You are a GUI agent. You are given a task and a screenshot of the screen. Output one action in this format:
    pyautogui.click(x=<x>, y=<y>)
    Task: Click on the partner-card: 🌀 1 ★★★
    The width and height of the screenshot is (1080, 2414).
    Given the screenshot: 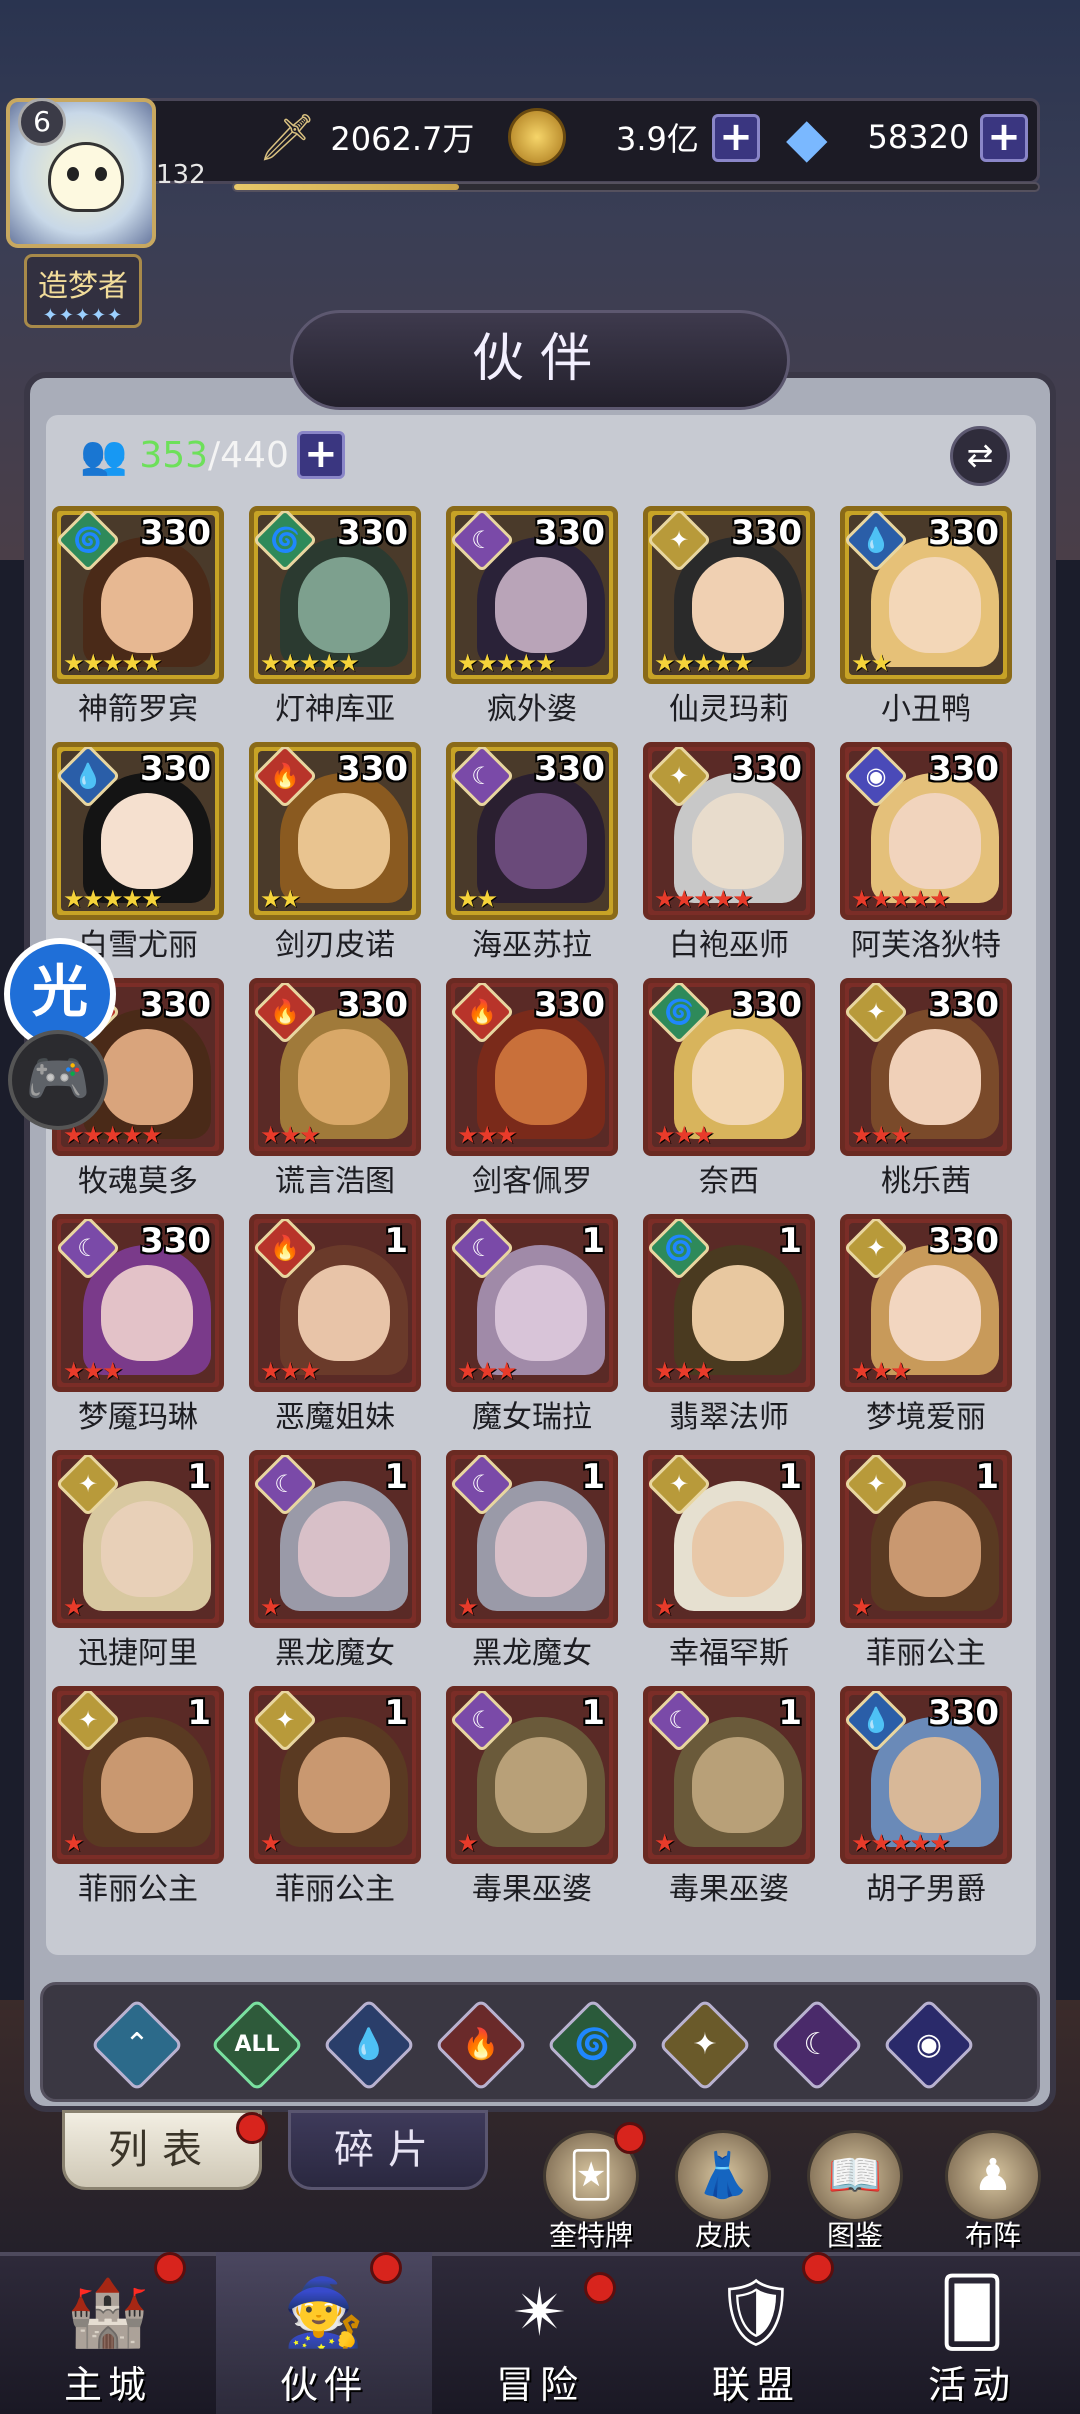 What is the action you would take?
    pyautogui.click(x=729, y=1303)
    